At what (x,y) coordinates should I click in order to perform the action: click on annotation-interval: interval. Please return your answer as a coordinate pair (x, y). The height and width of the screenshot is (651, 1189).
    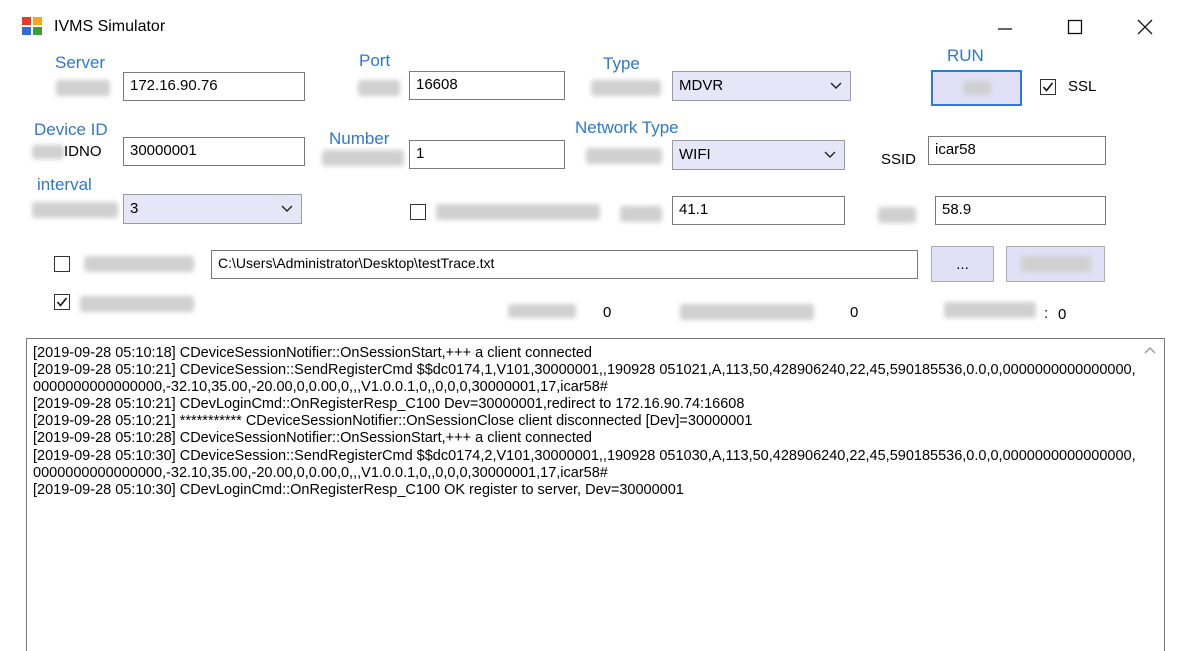
    Looking at the image, I should click on (64, 184).